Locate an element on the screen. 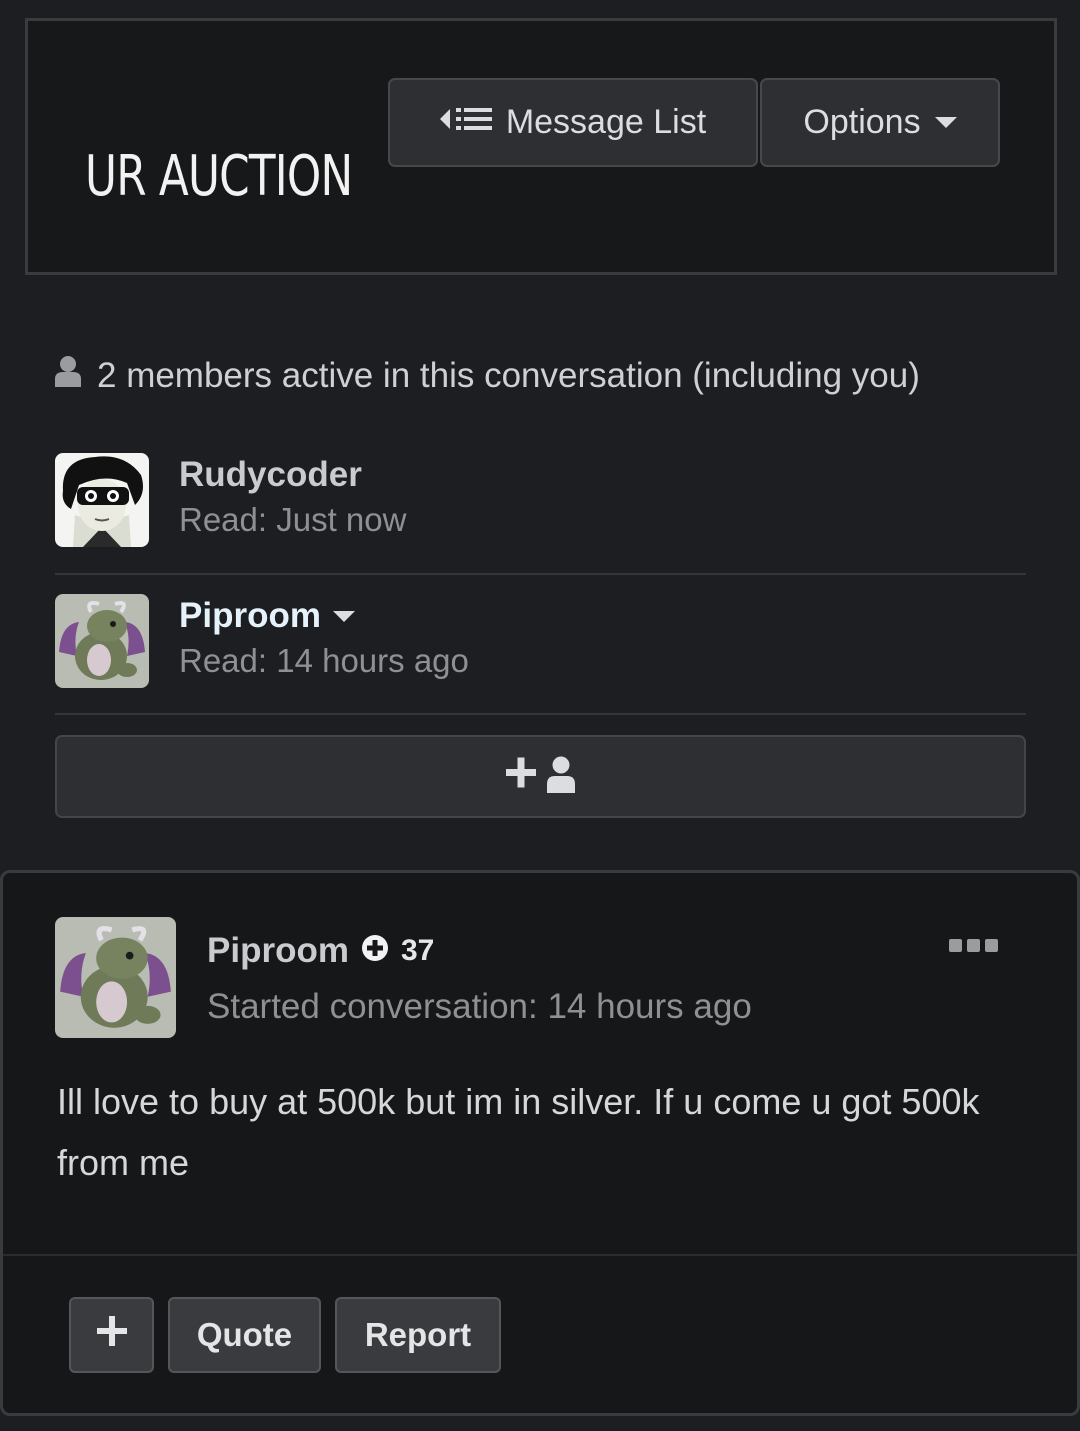 Image resolution: width=1080 pixels, height=1431 pixels. reputation-count: 37 is located at coordinates (417, 950).